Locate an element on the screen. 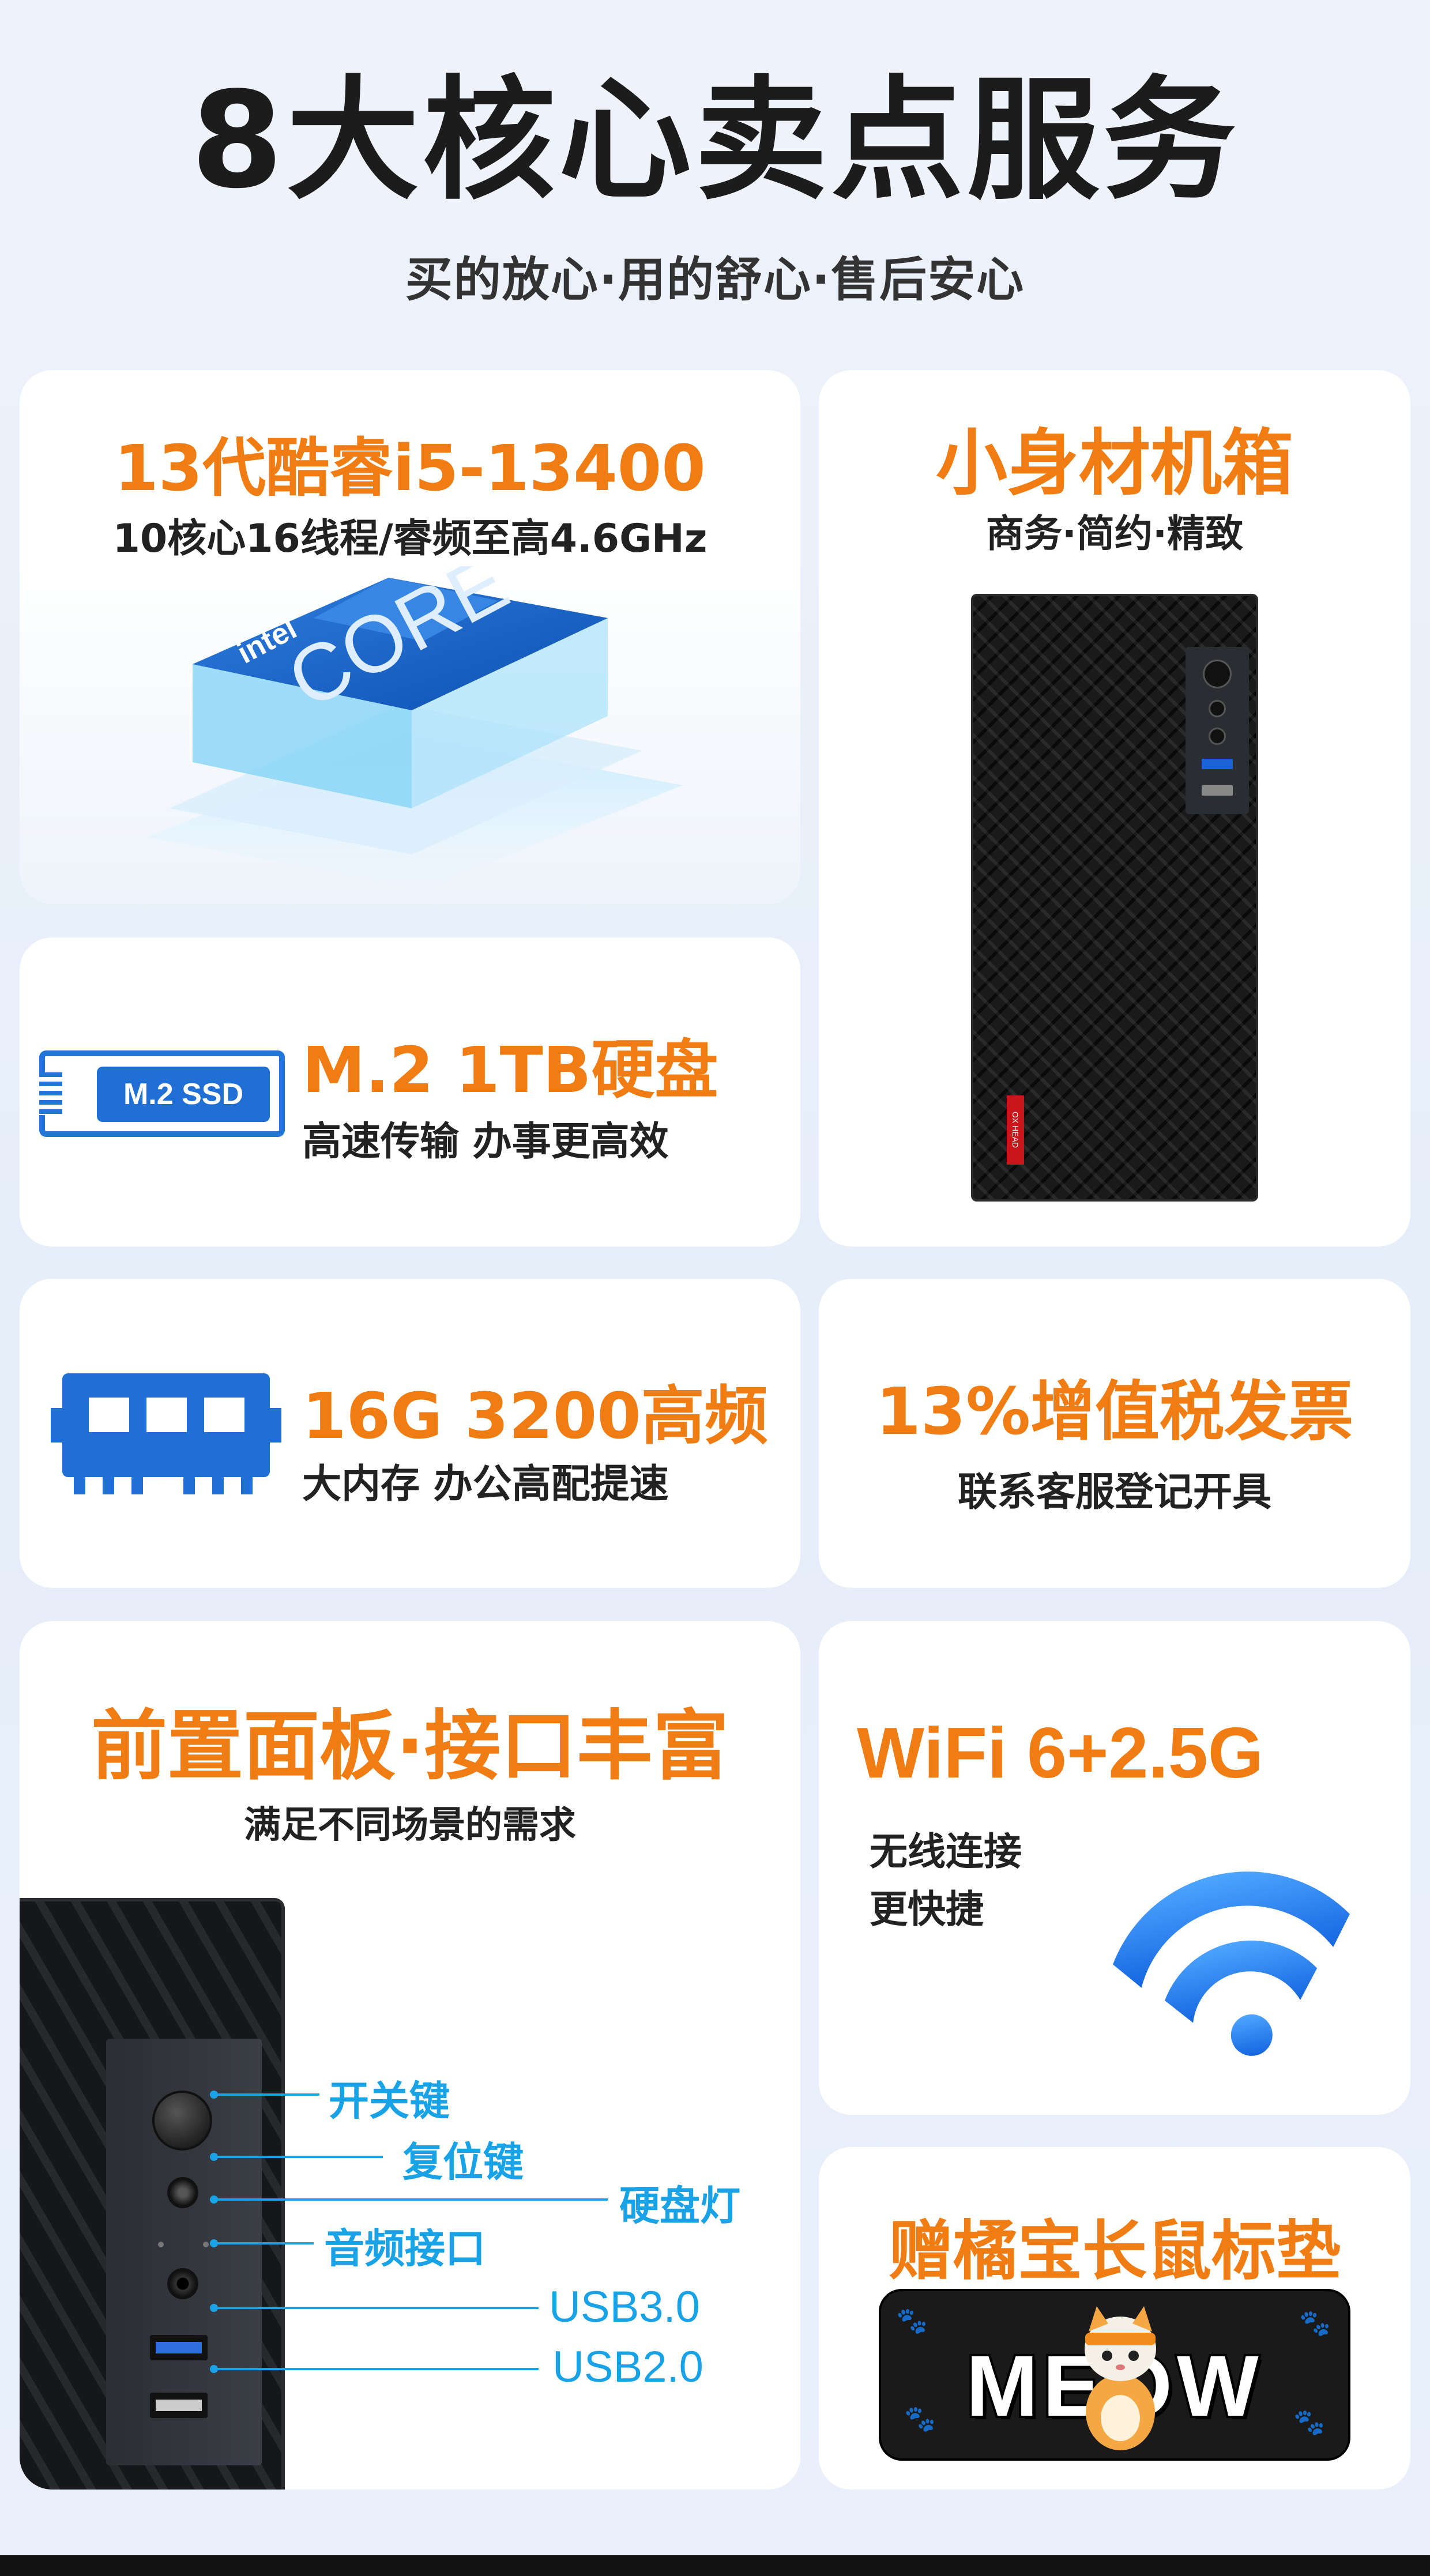 The image size is (1430, 2576). ssd-label: M.2 SSD is located at coordinates (184, 1094).